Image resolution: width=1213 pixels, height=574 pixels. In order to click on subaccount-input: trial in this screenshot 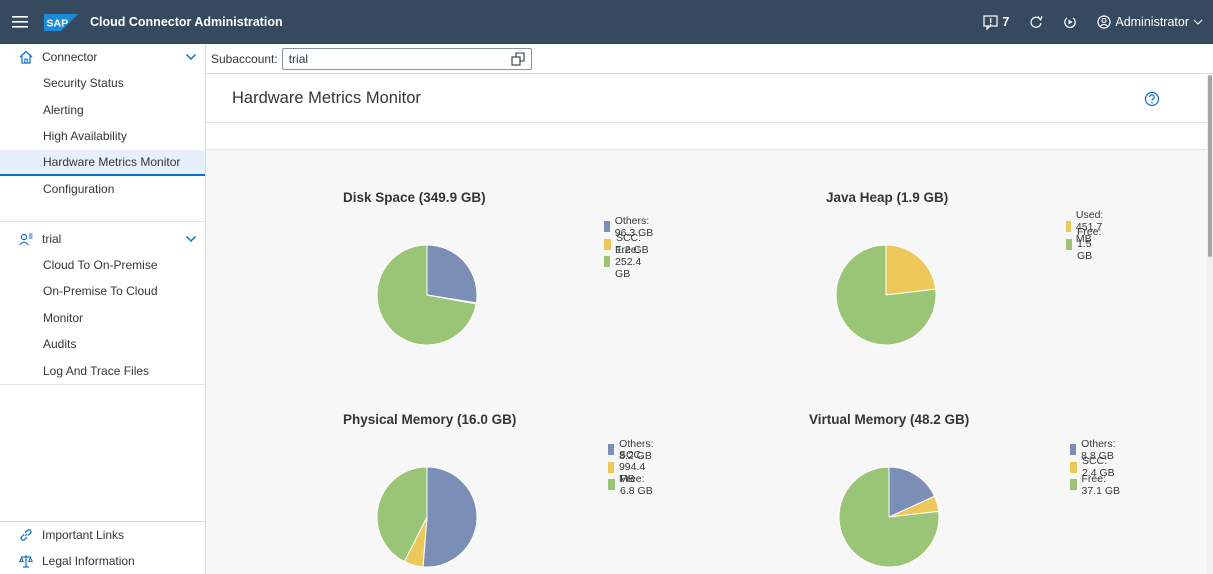, I will do `click(406, 58)`.